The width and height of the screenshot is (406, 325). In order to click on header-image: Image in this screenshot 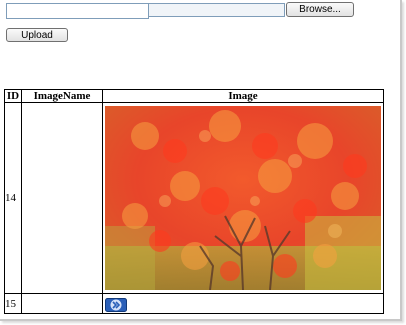, I will do `click(243, 96)`.